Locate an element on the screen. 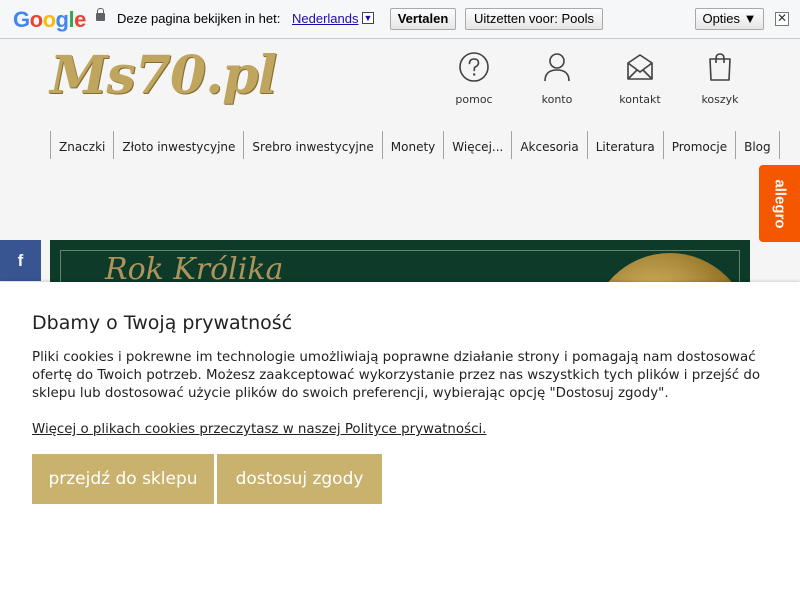  language-dropdown-icon: ▼ is located at coordinates (368, 18).